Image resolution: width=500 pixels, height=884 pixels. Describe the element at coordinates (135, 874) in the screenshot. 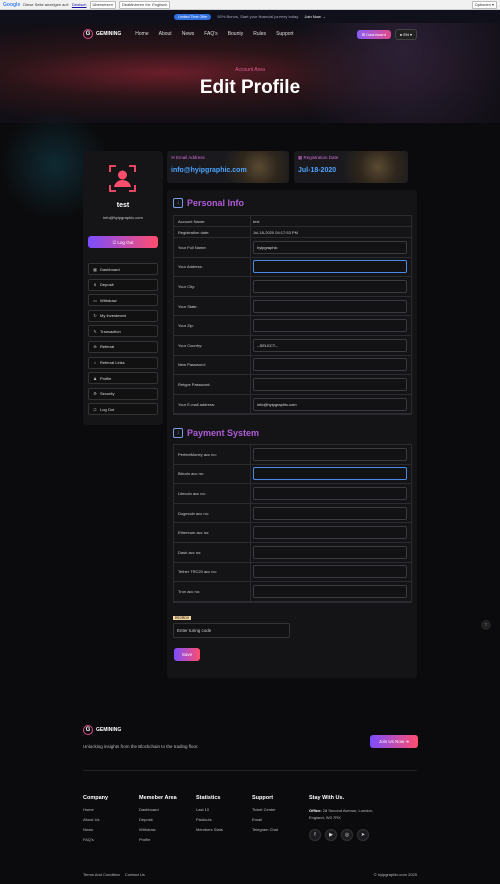

I see `contact-link: Contact Us` at that location.